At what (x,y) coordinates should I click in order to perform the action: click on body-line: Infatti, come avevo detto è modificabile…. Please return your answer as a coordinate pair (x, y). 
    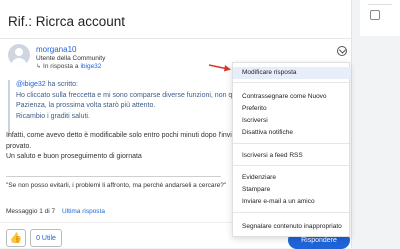
    Looking at the image, I should click on (131, 135).